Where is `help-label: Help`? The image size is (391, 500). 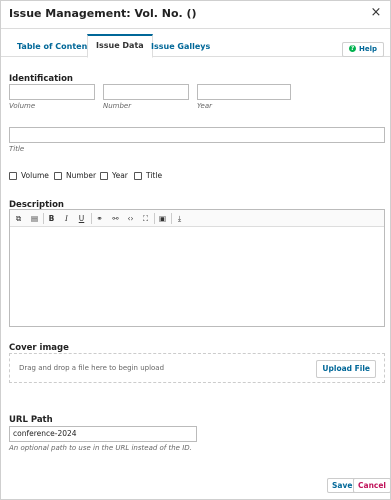
help-label: Help is located at coordinates (367, 49).